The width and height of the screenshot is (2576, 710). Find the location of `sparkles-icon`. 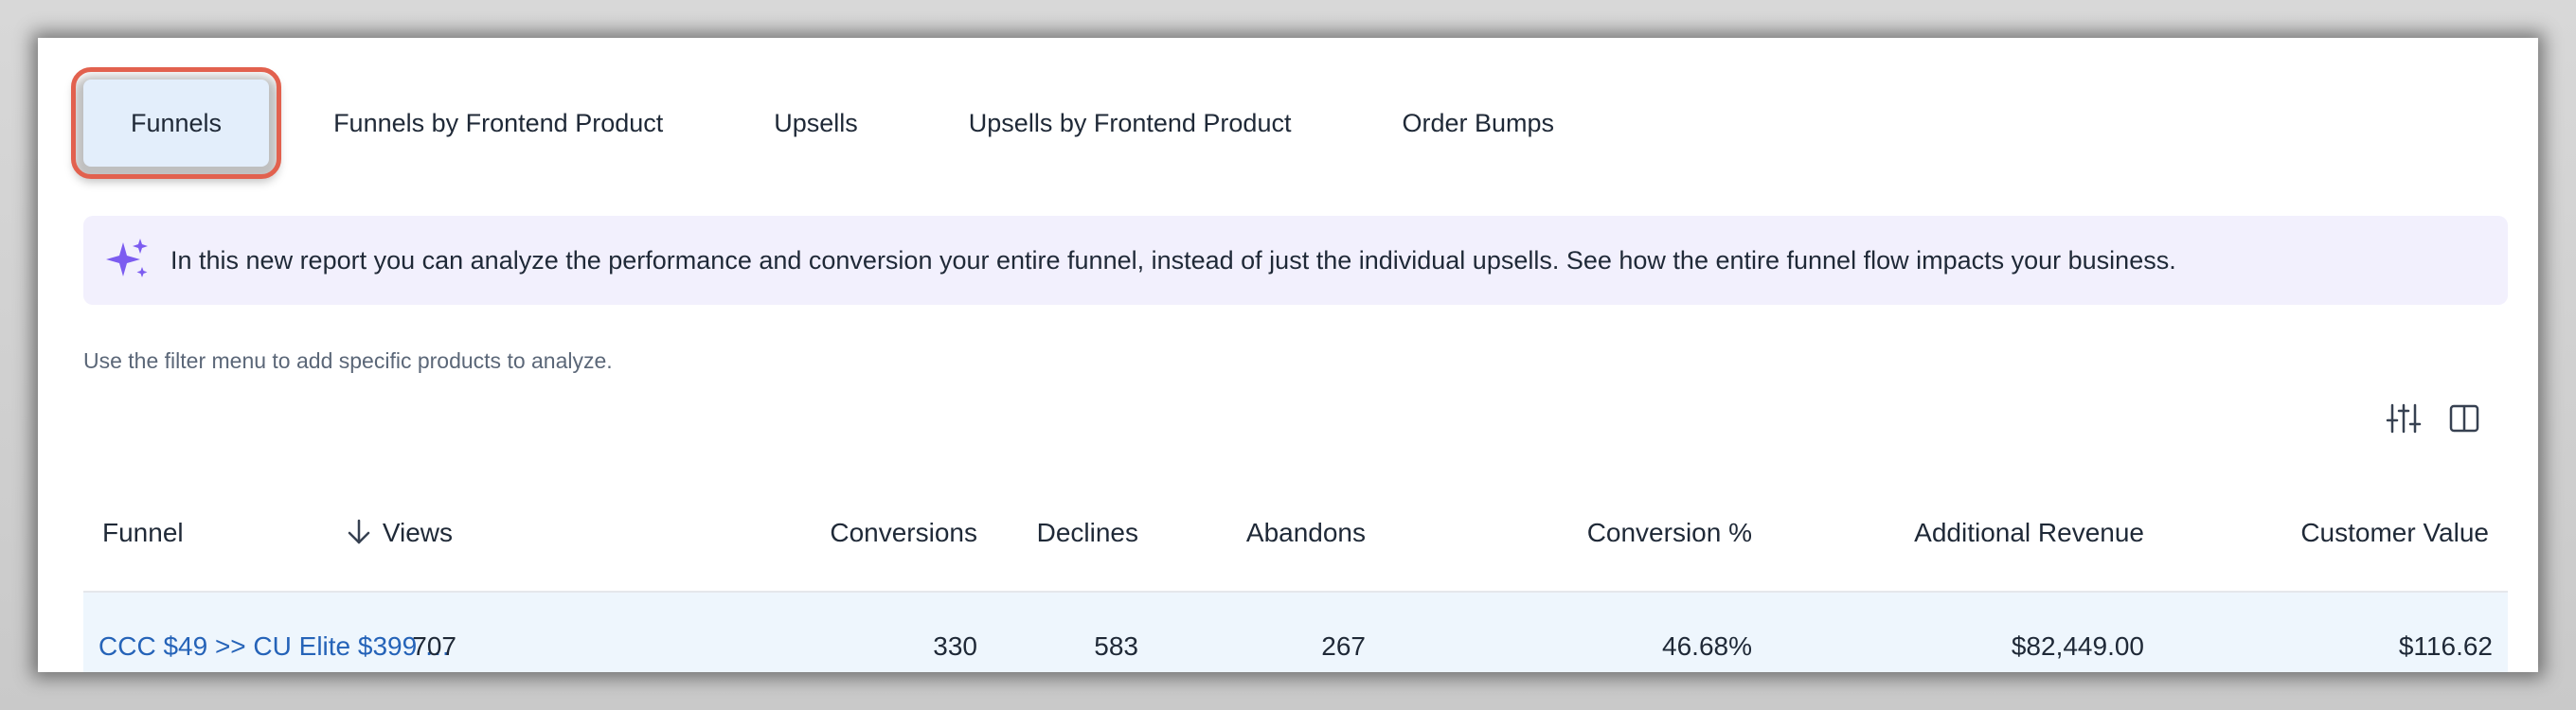

sparkles-icon is located at coordinates (127, 258).